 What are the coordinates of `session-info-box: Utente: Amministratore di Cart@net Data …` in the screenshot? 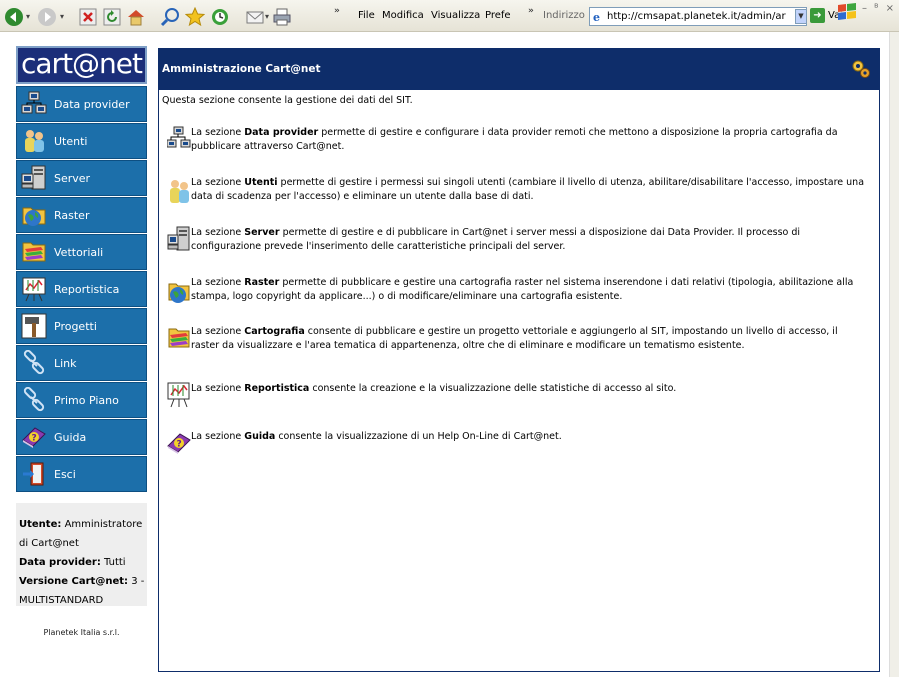 It's located at (81, 554).